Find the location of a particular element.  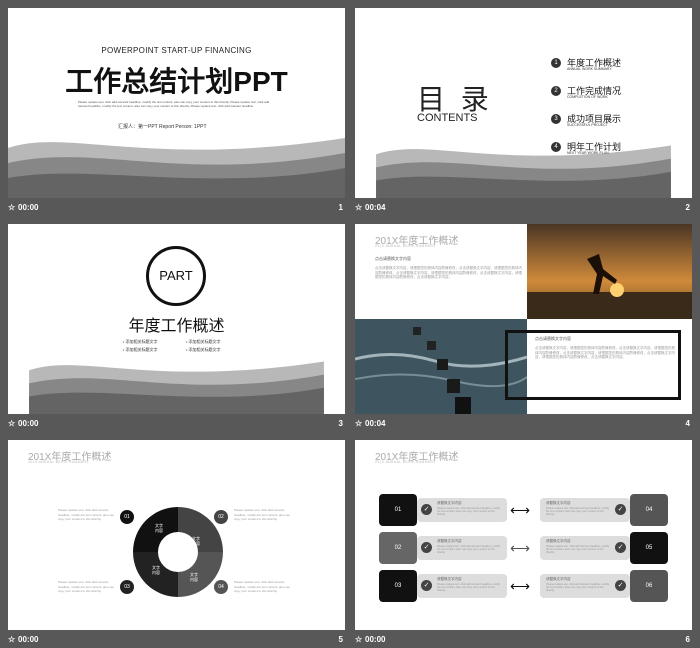

slide-subtitle: CONTENTS is located at coordinates (447, 118).